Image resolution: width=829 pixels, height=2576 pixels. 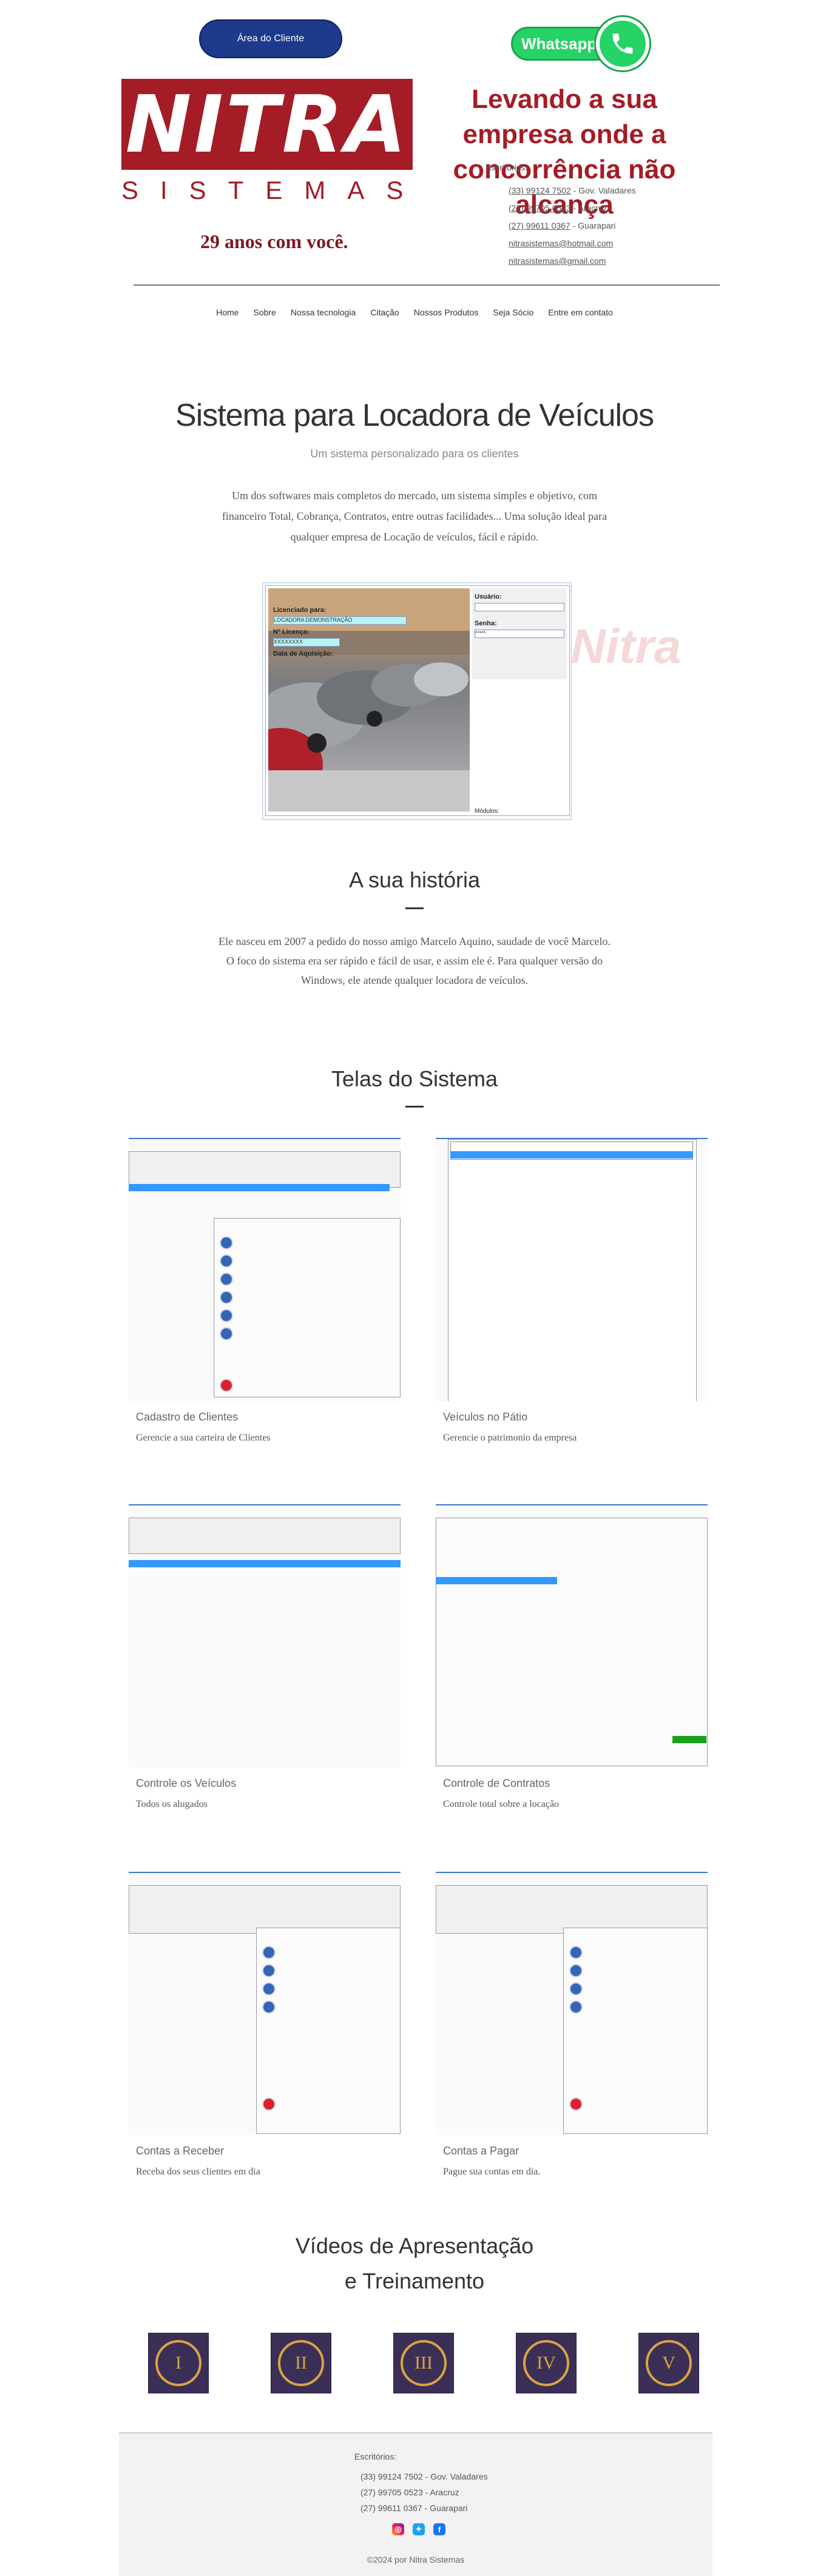 I want to click on user-label: Usuário:, so click(x=488, y=596).